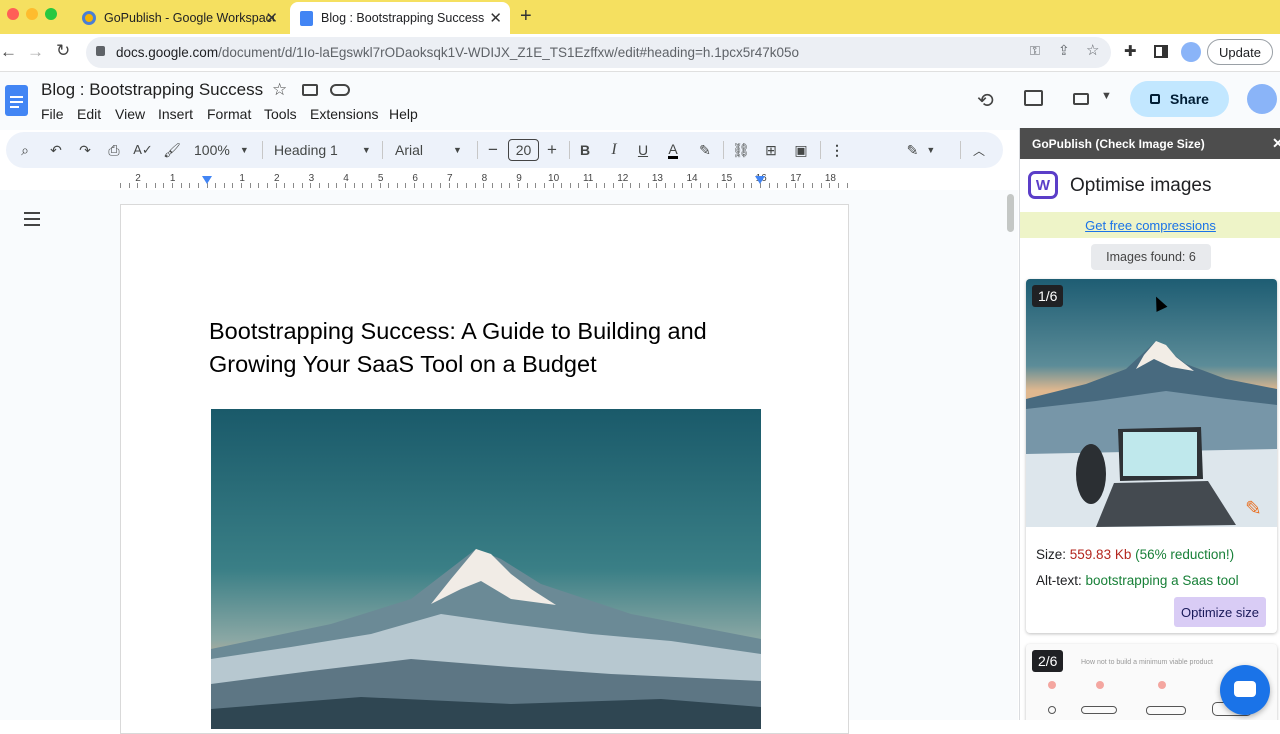  I want to click on insert-image-icon: ▣, so click(801, 150).